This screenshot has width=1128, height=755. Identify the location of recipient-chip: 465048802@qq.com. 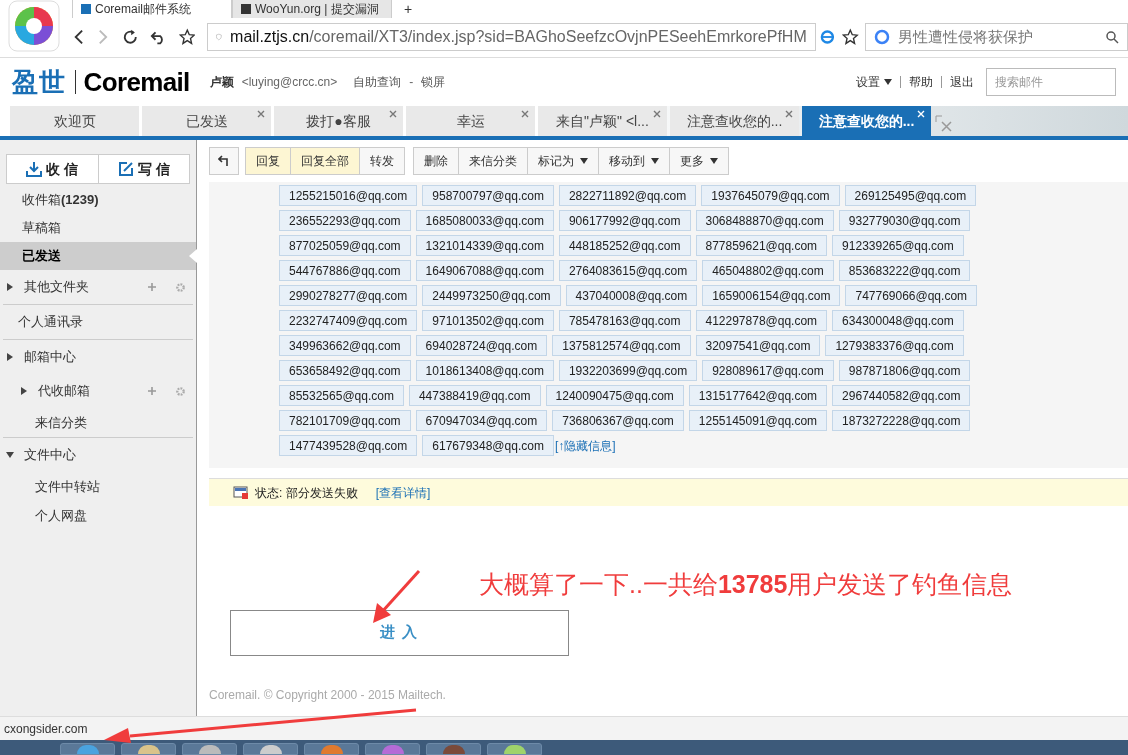
(768, 270).